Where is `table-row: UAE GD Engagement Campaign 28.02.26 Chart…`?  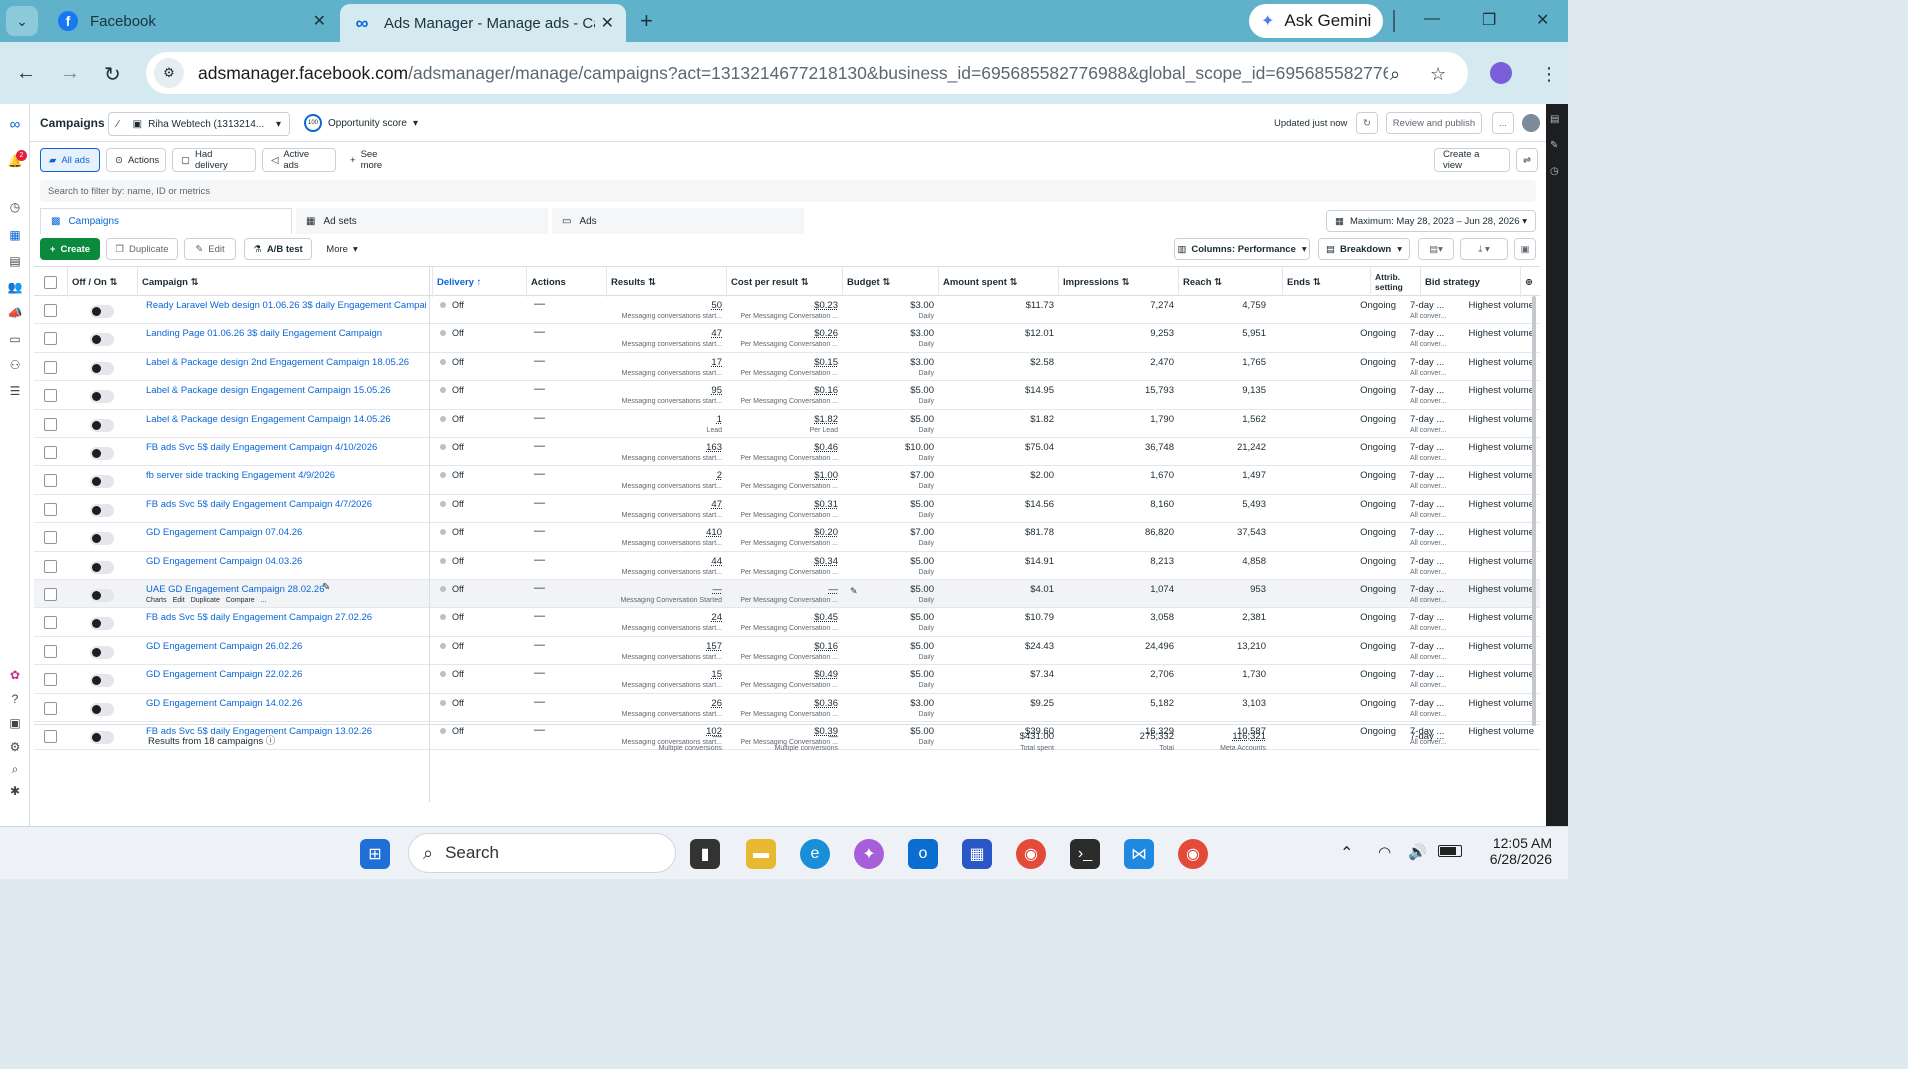 table-row: UAE GD Engagement Campaign 28.02.26 Chart… is located at coordinates (787, 594).